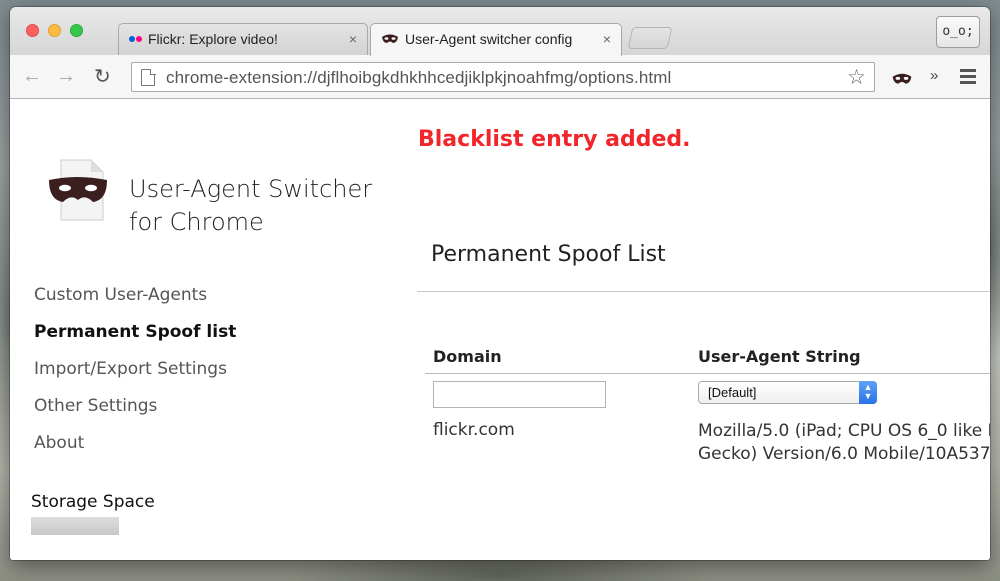 This screenshot has height=581, width=1000. I want to click on back-button: ←, so click(32, 76).